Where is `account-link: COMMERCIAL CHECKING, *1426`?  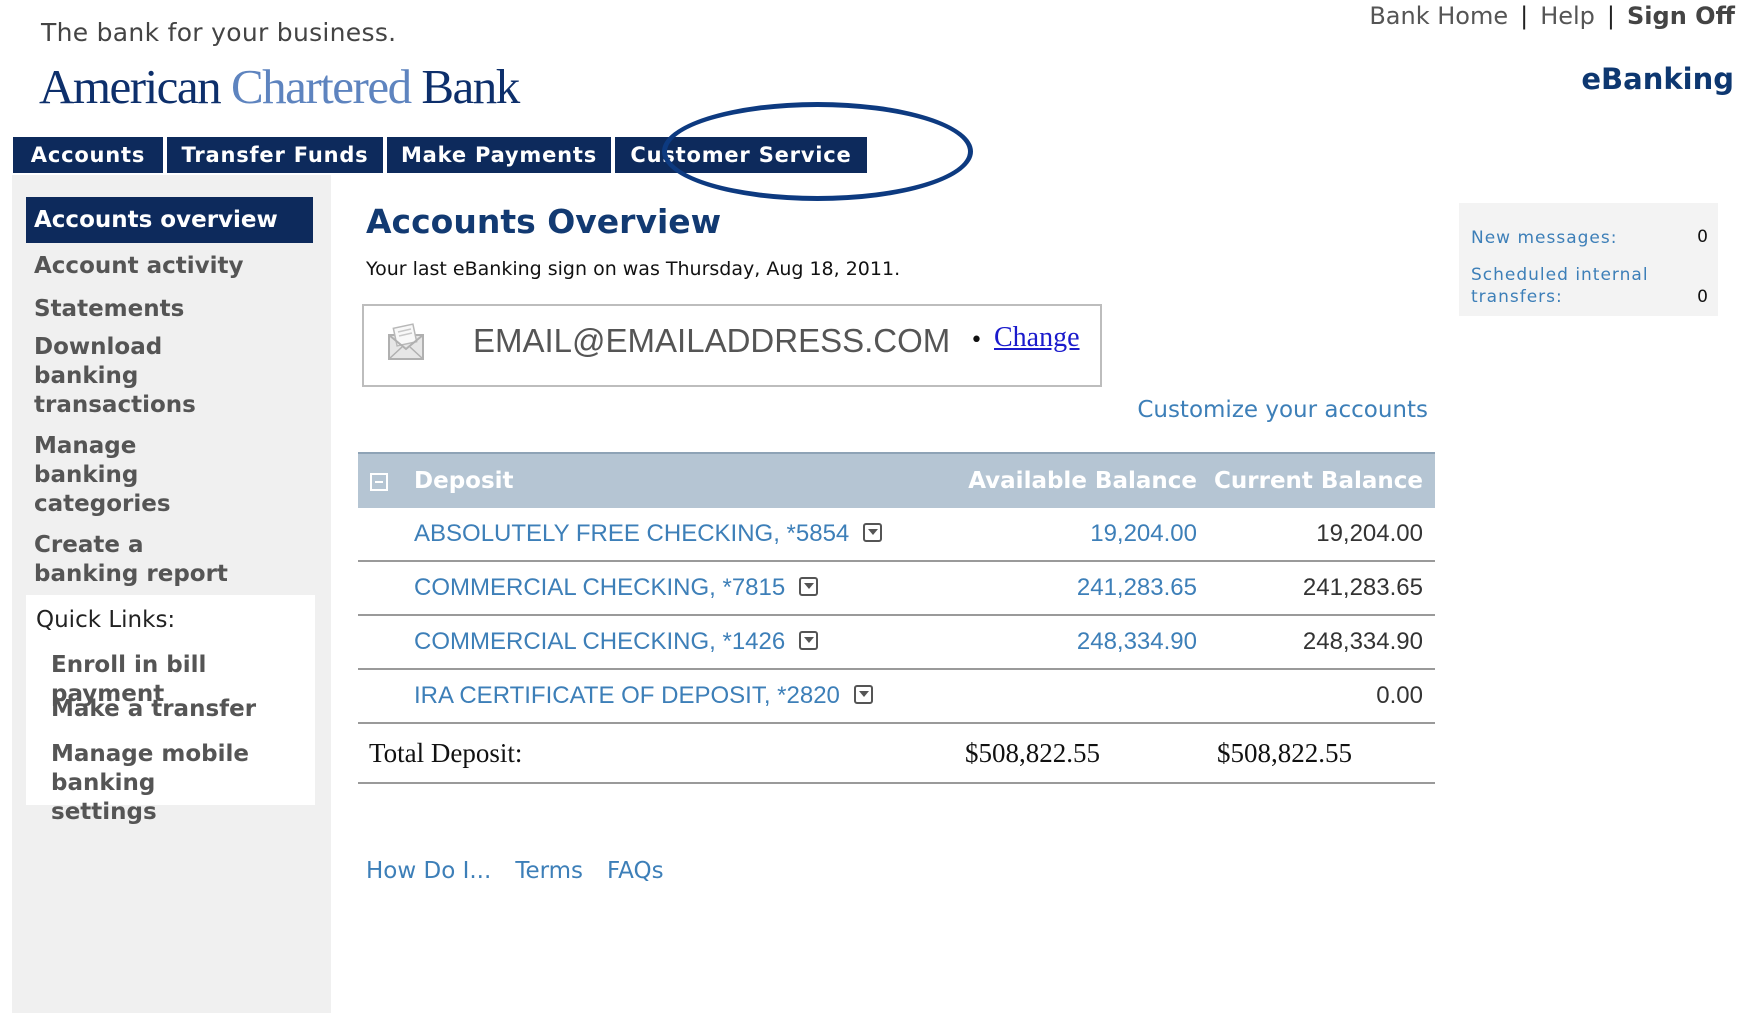
account-link: COMMERCIAL CHECKING, *1426 is located at coordinates (616, 642).